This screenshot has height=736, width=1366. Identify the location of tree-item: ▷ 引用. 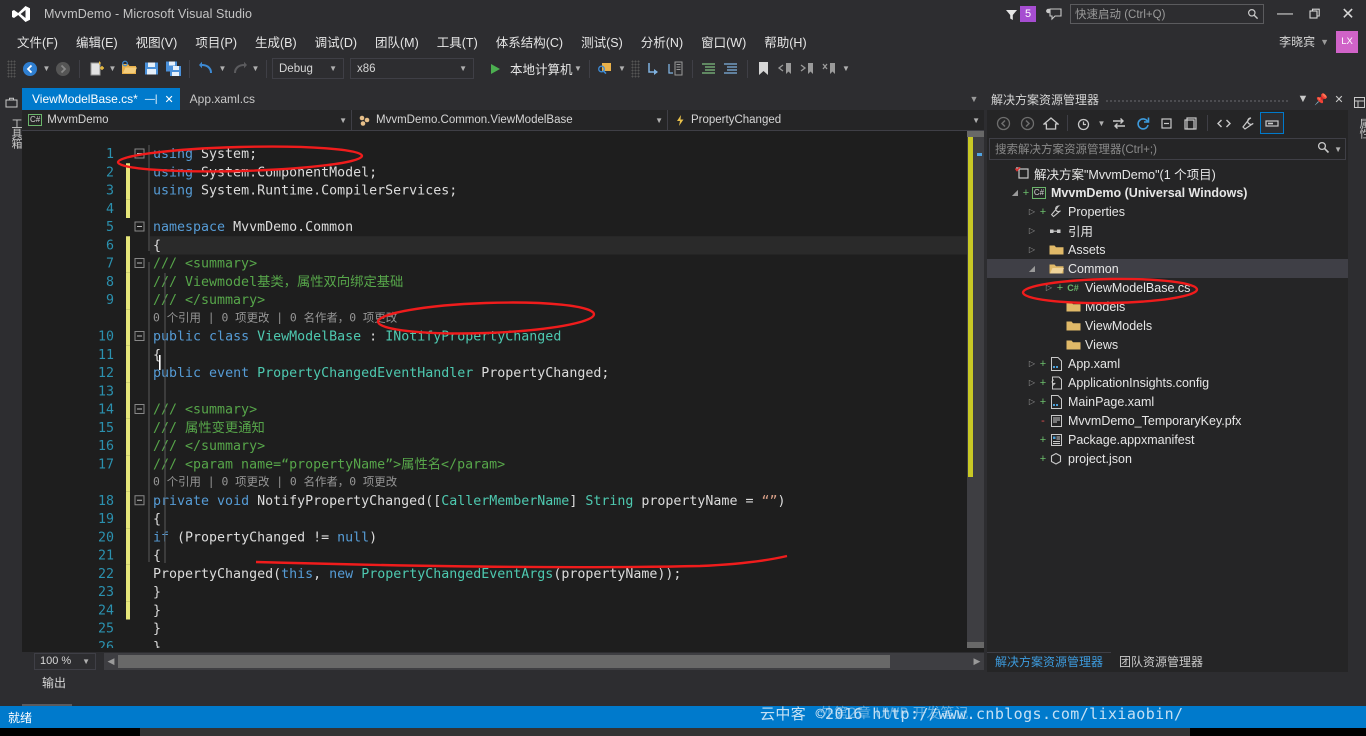
(1167, 230).